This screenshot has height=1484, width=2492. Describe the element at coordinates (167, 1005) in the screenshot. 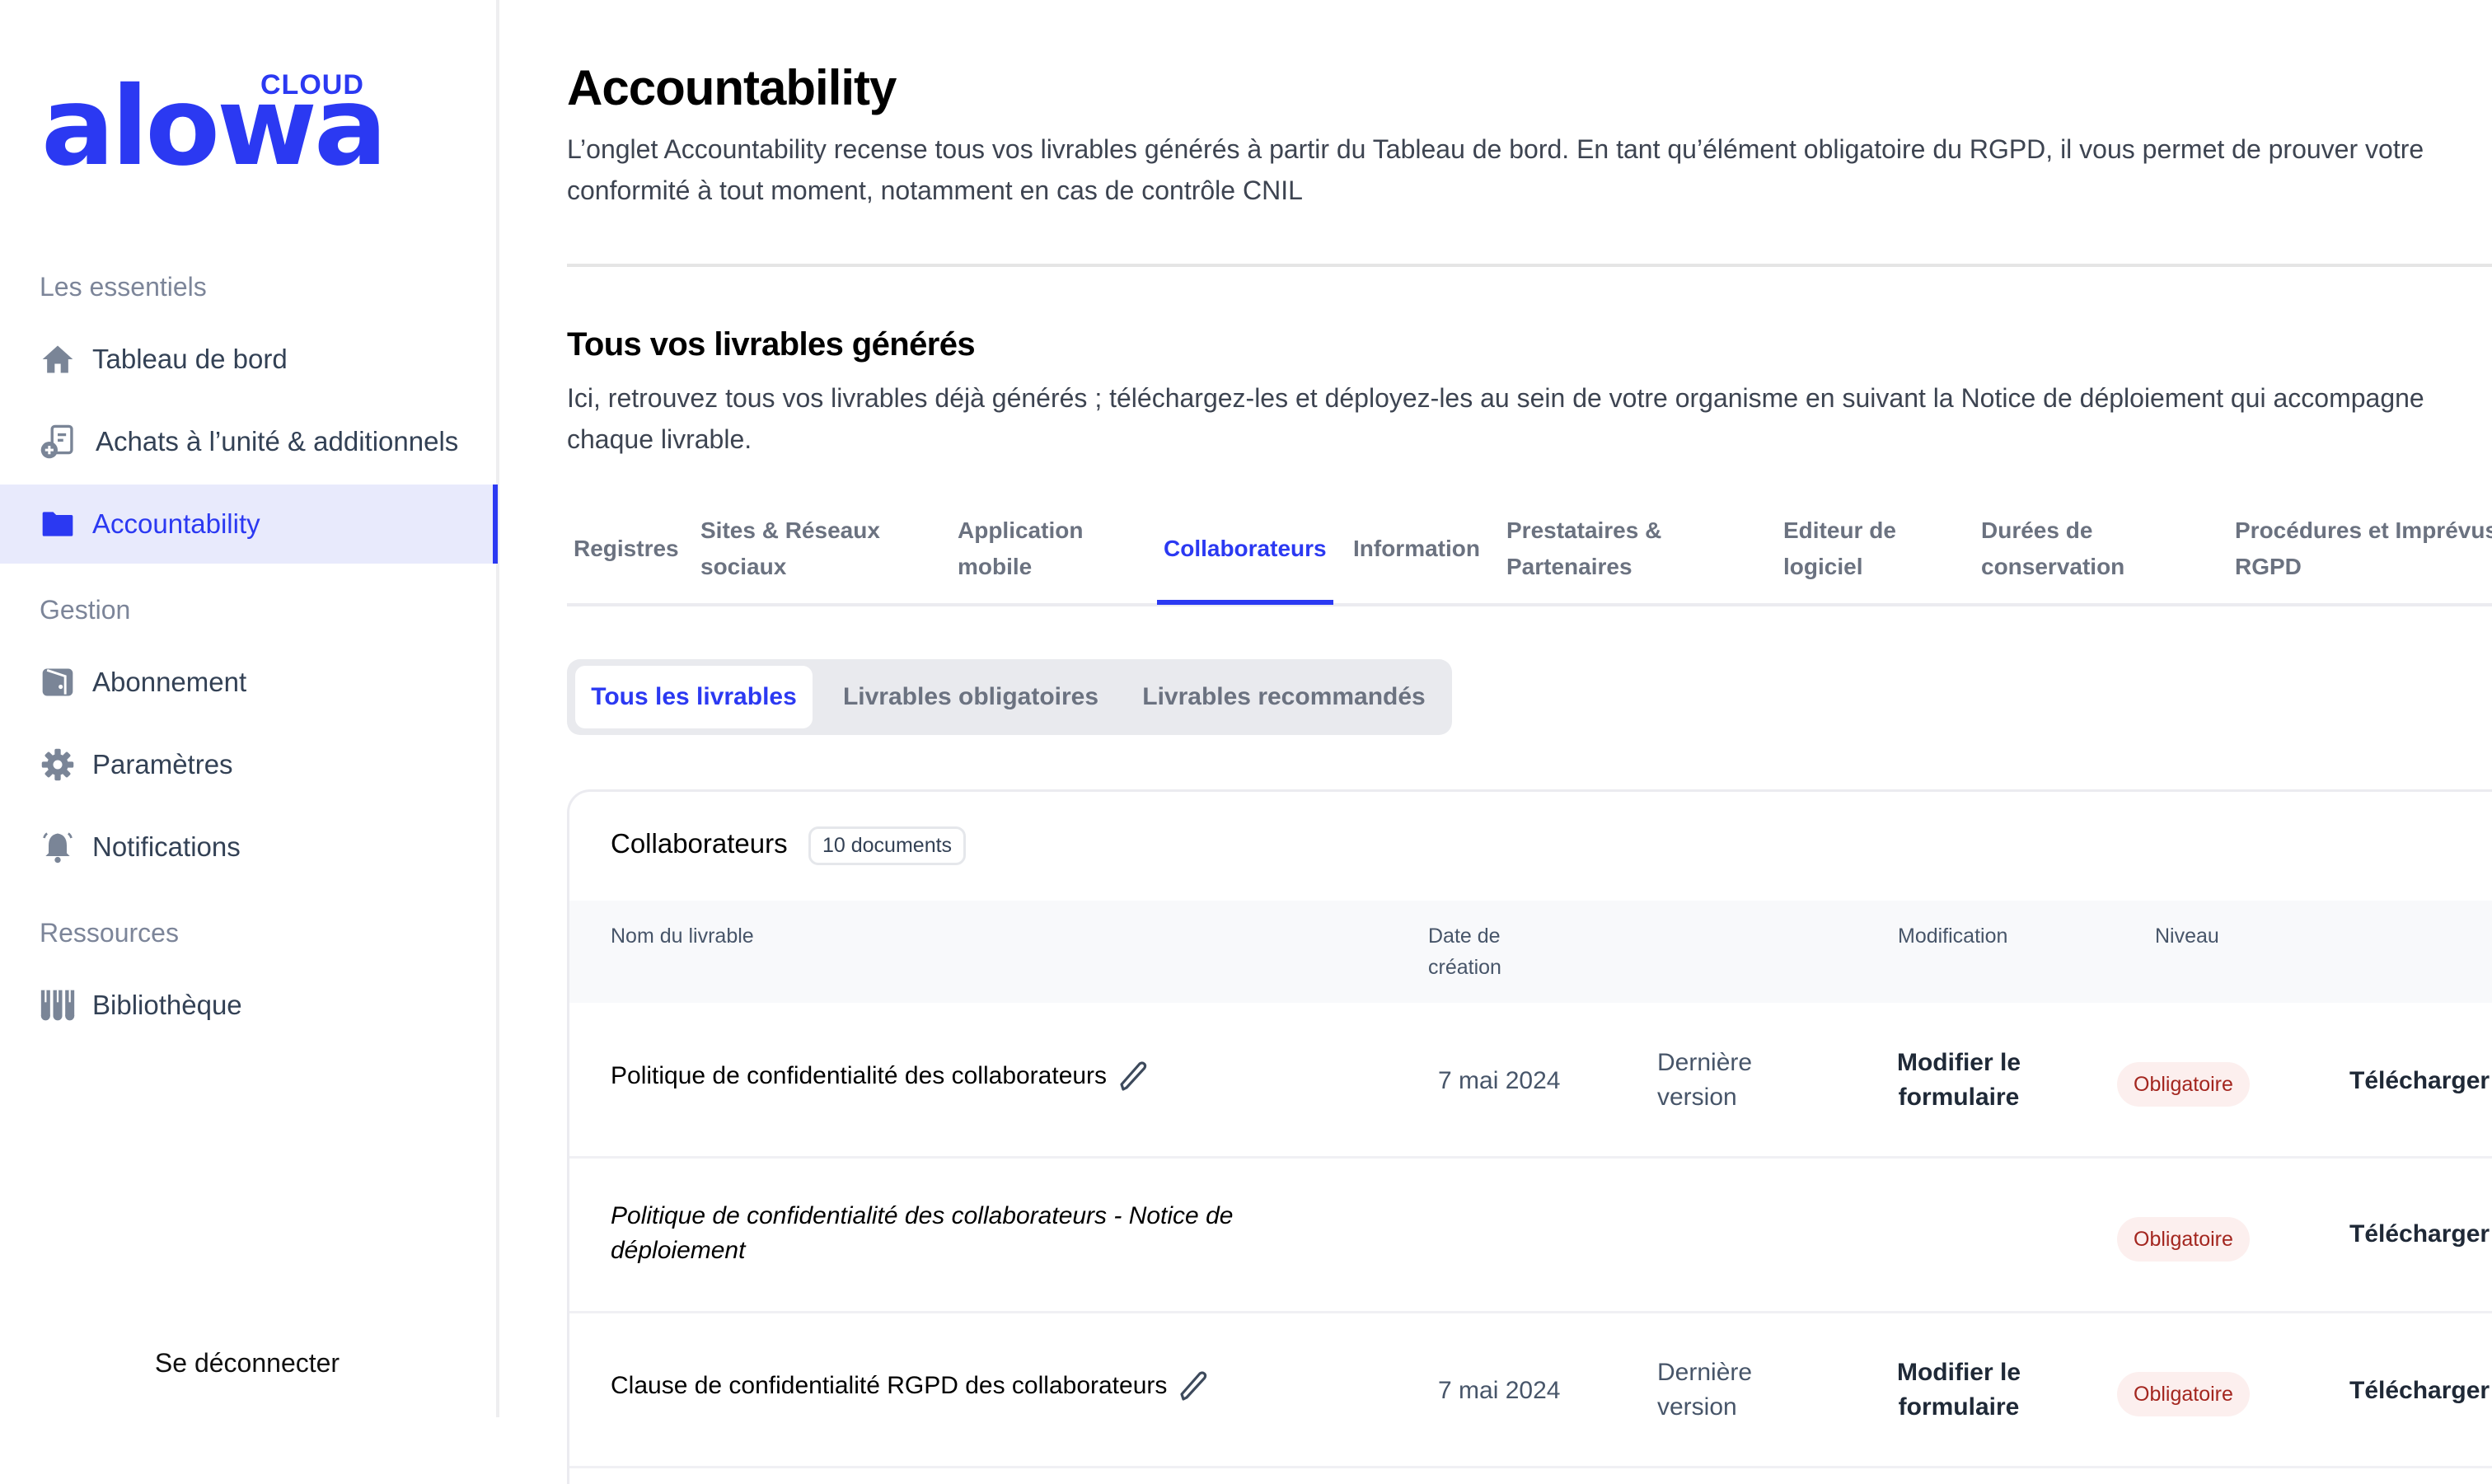

I see `sidebar-item-label: Bibliothèque` at that location.